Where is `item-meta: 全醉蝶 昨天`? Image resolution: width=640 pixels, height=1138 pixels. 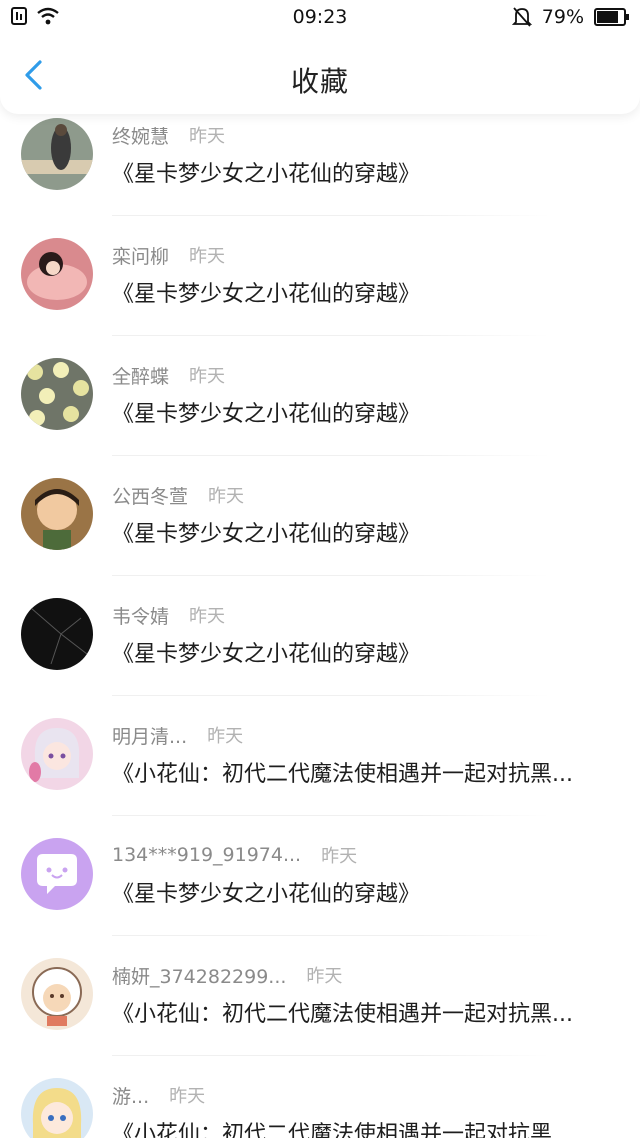
item-meta: 全醉蝶 昨天 is located at coordinates (168, 375).